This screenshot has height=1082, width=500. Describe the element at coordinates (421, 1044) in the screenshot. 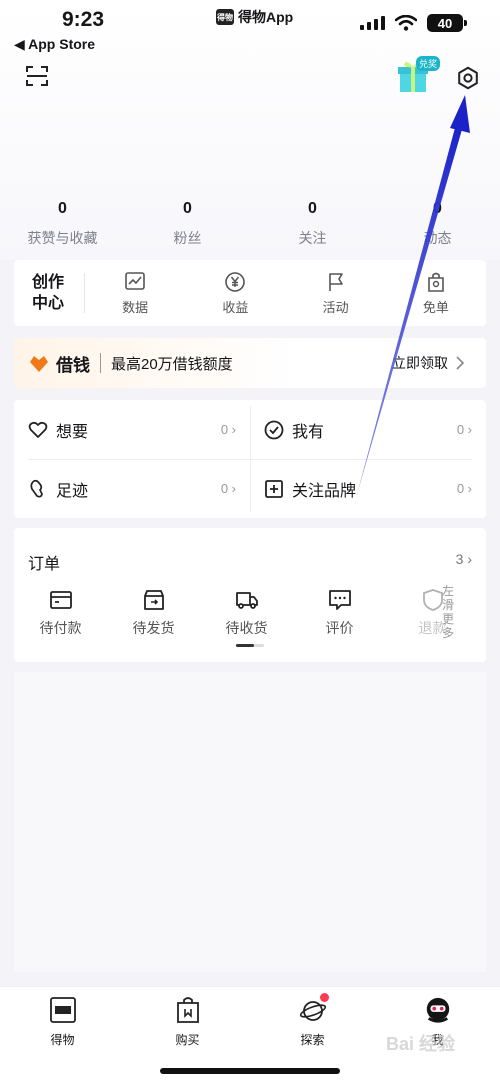

I see `watermark: Bai 经验` at that location.